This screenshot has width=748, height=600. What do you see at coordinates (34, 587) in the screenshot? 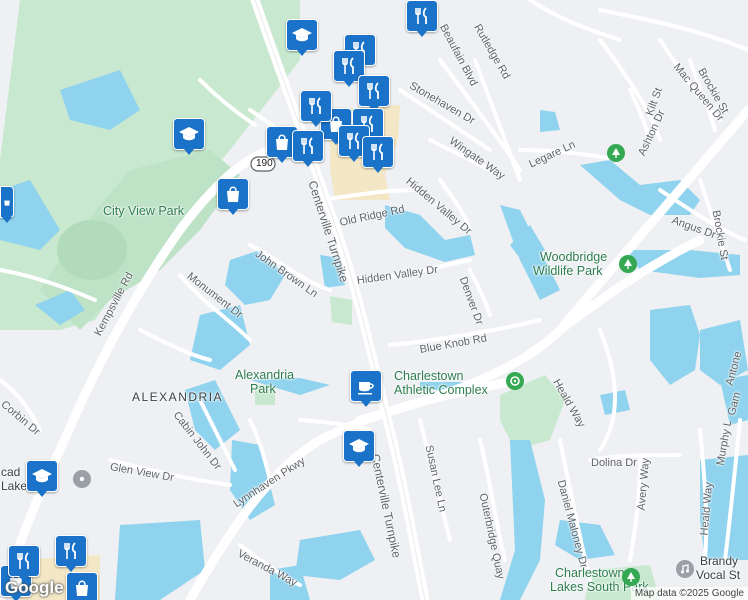
I see `google-logo: Google` at bounding box center [34, 587].